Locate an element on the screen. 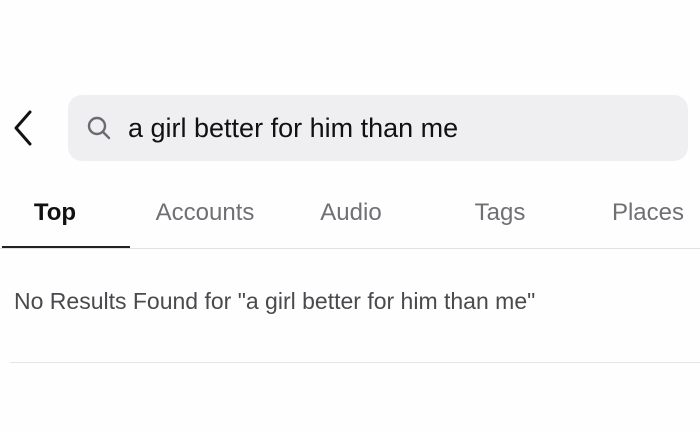 This screenshot has height=433, width=700. back-button is located at coordinates (23, 128).